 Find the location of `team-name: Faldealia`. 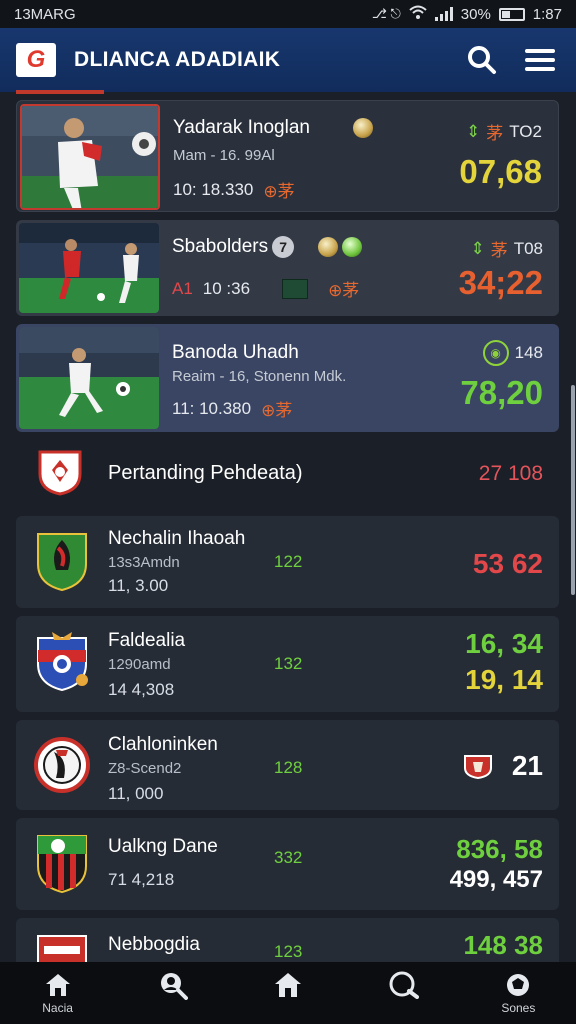

team-name: Faldealia is located at coordinates (147, 640).